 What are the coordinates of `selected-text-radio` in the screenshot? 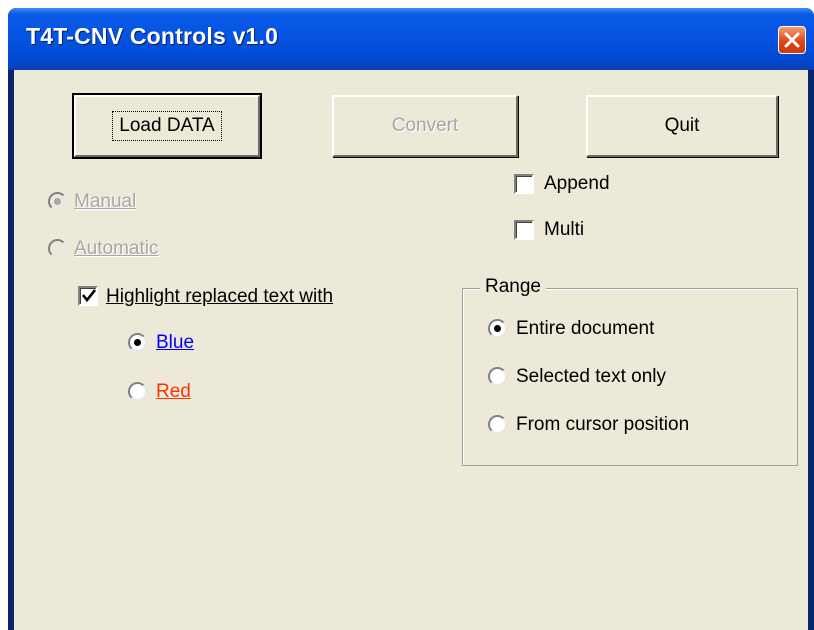 It's located at (497, 376).